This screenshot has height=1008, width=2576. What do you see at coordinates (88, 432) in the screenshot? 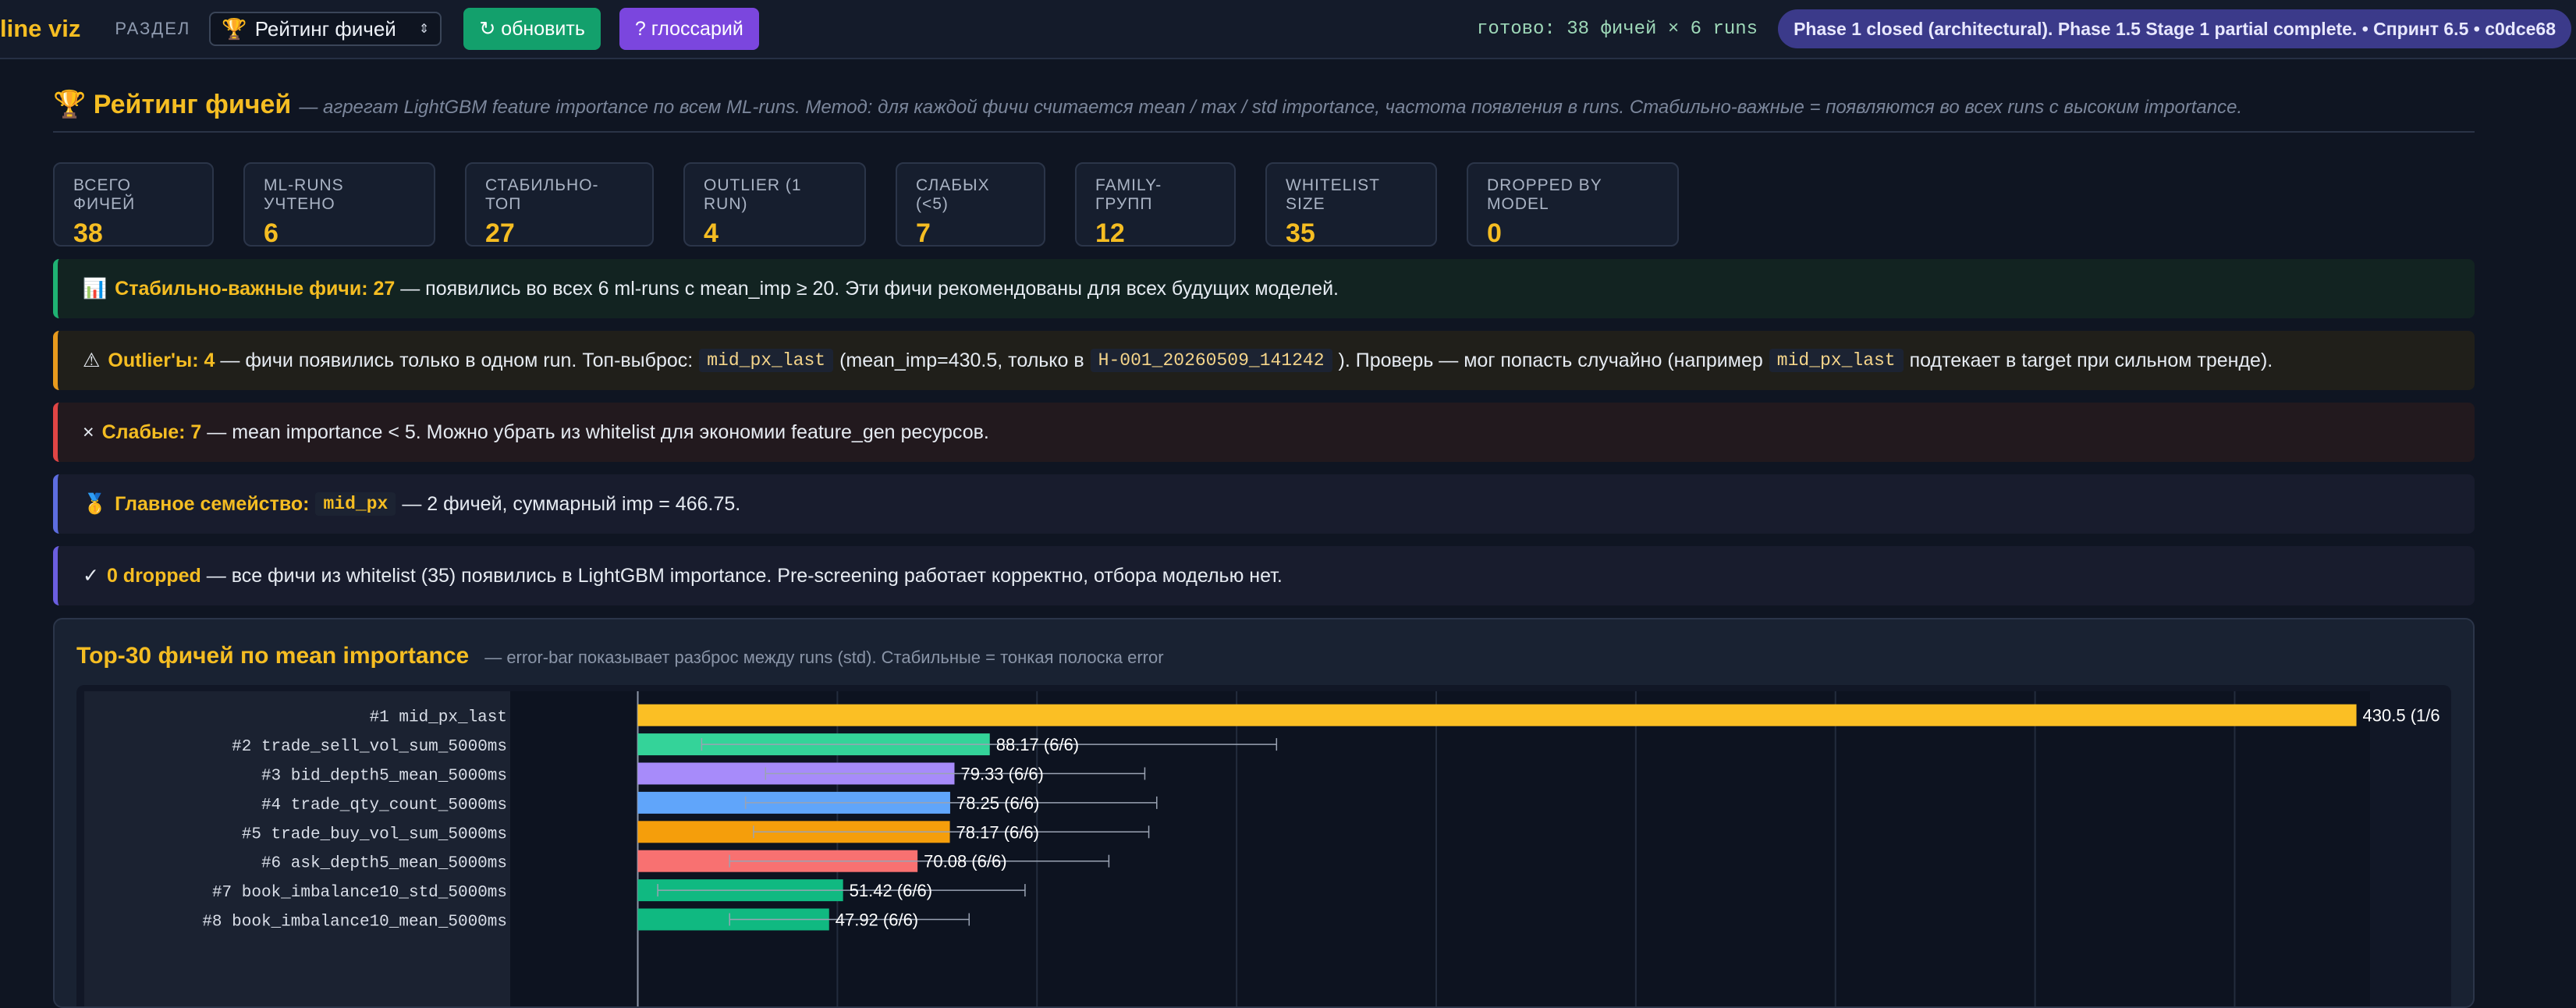
I see `cross-icon: ×` at bounding box center [88, 432].